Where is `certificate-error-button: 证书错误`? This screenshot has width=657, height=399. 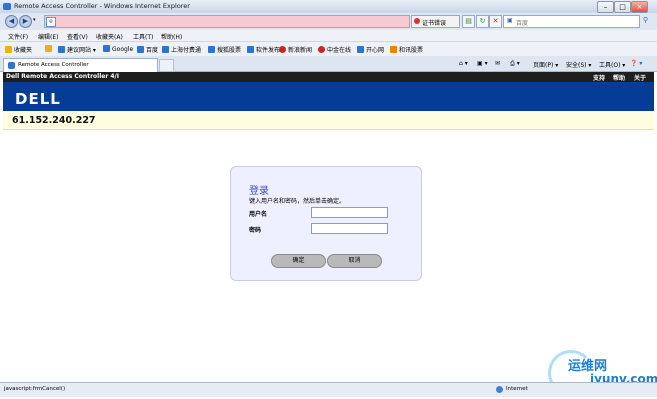 certificate-error-button: 证书错误 is located at coordinates (435, 21).